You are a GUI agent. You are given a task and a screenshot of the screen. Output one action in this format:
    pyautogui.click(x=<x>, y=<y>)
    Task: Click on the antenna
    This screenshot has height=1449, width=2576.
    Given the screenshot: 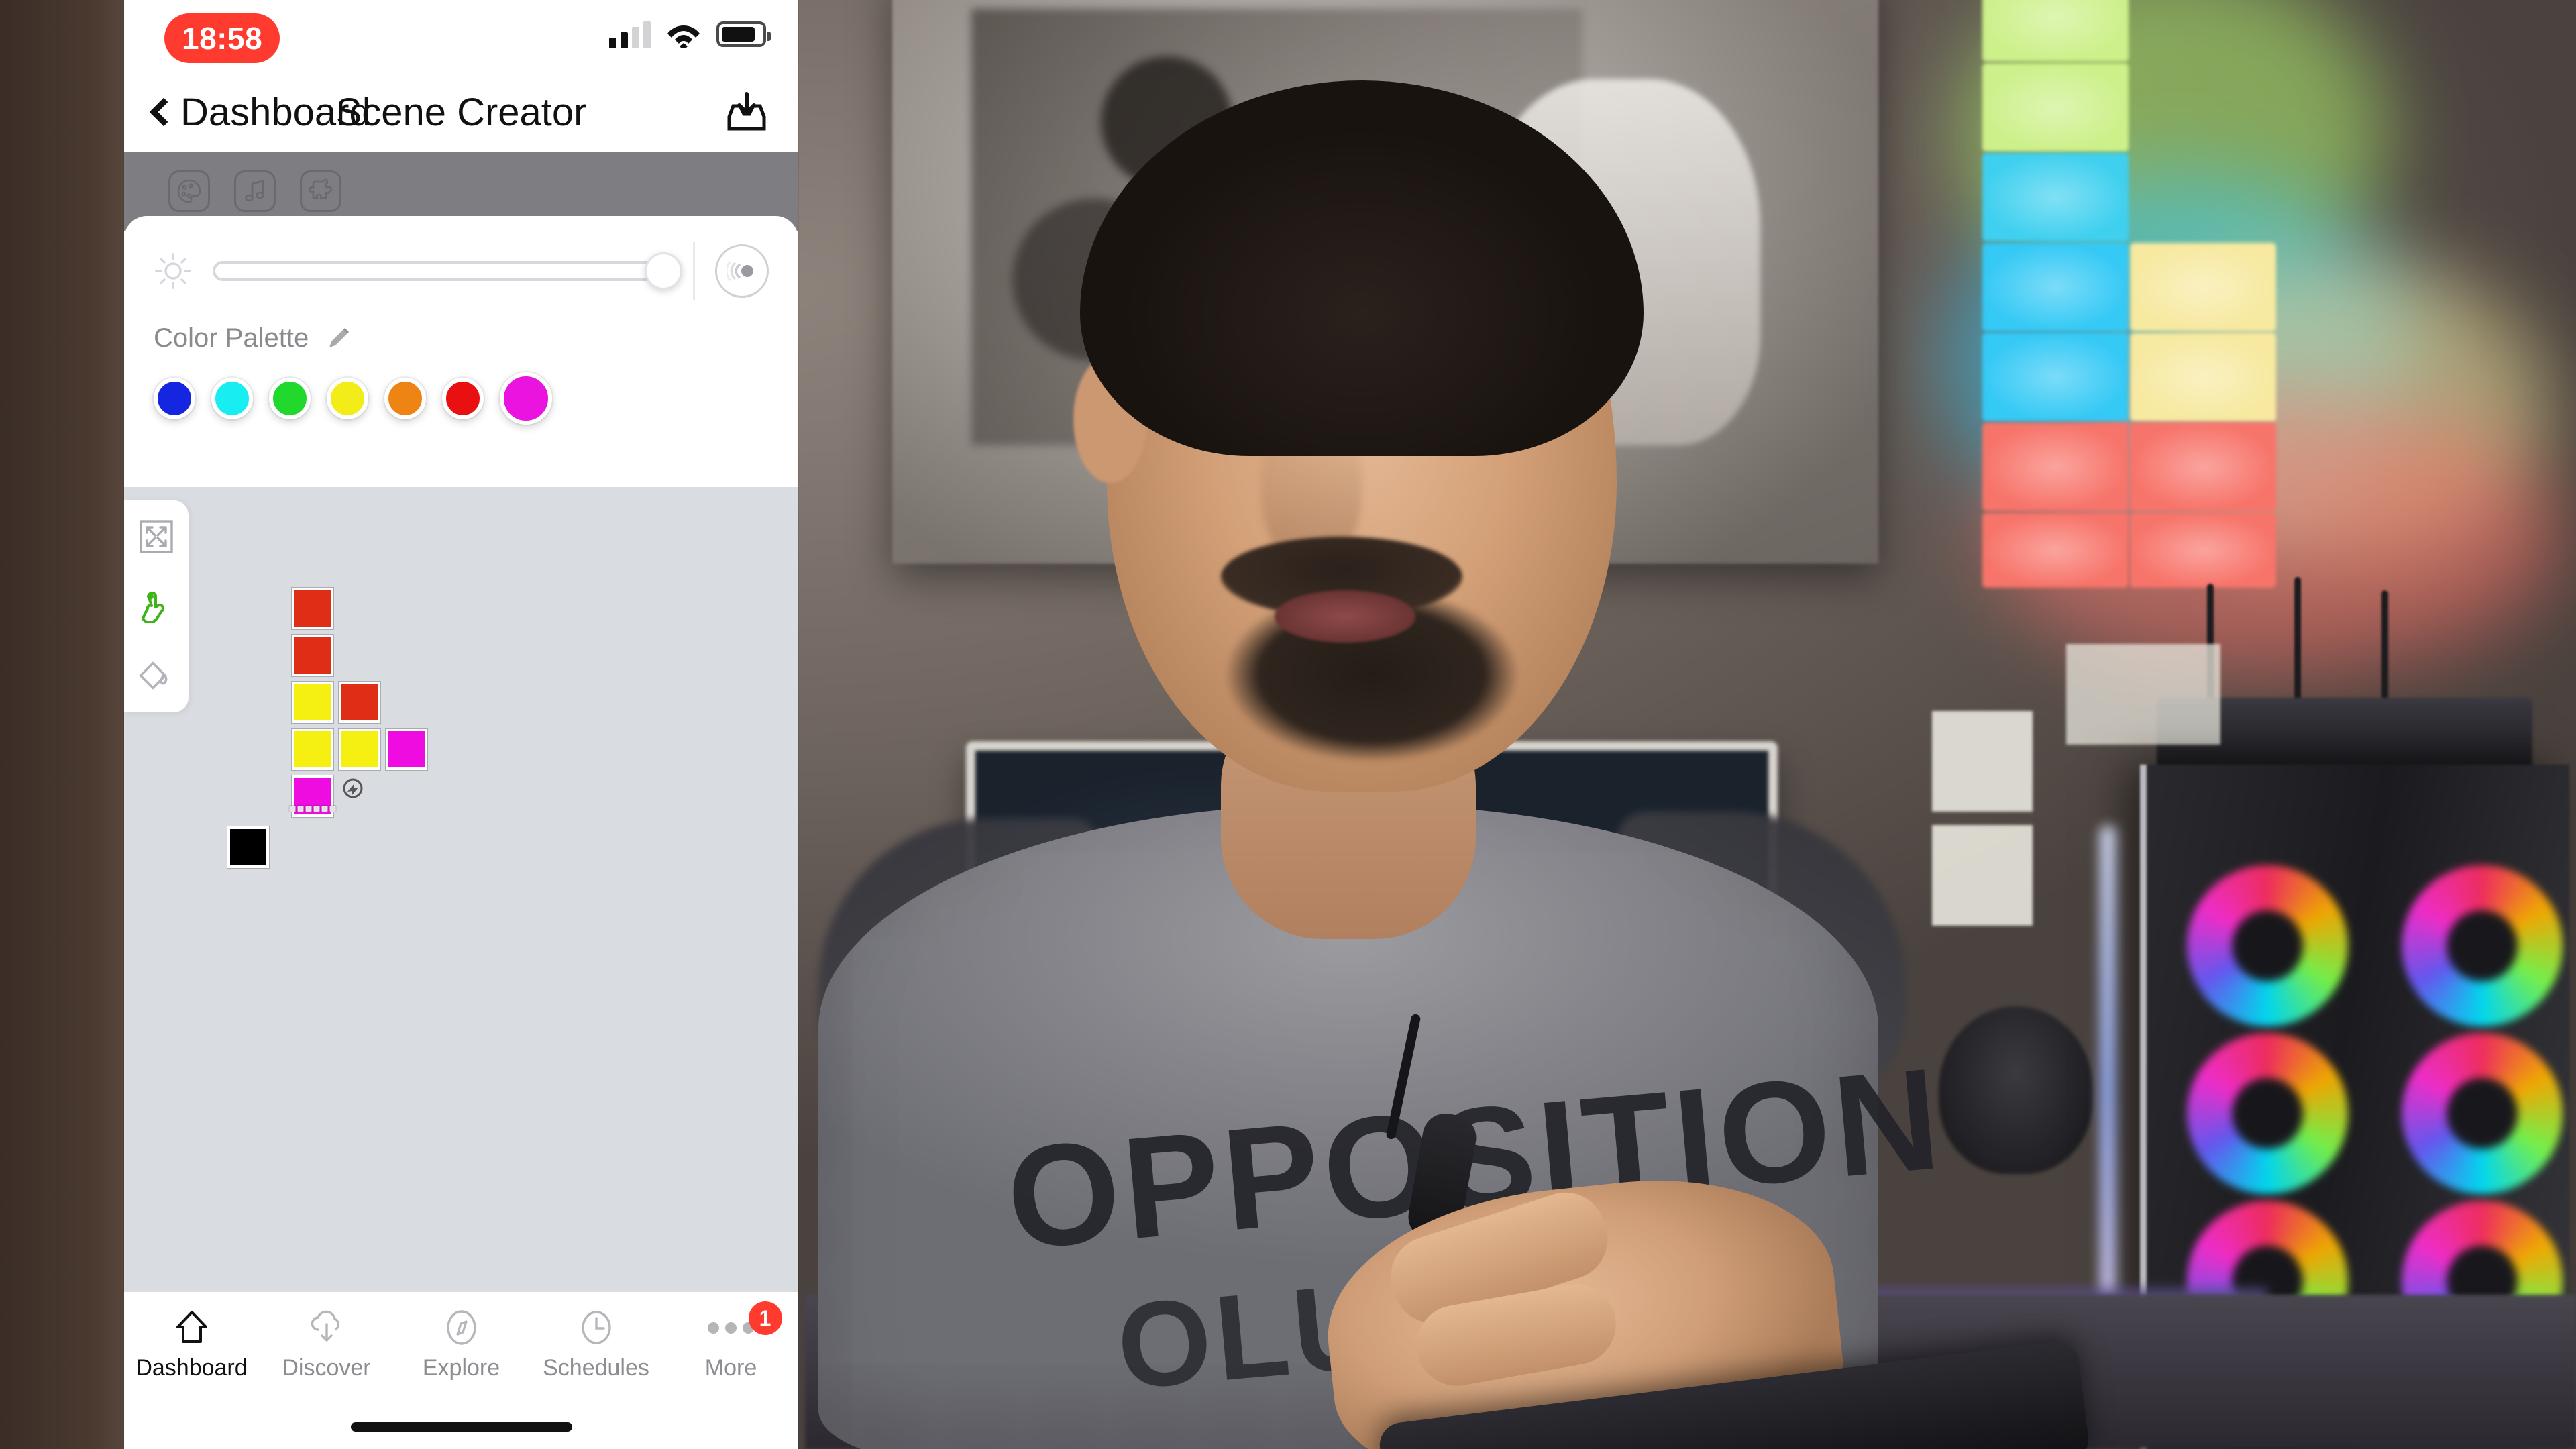 What is the action you would take?
    pyautogui.click(x=2297, y=640)
    